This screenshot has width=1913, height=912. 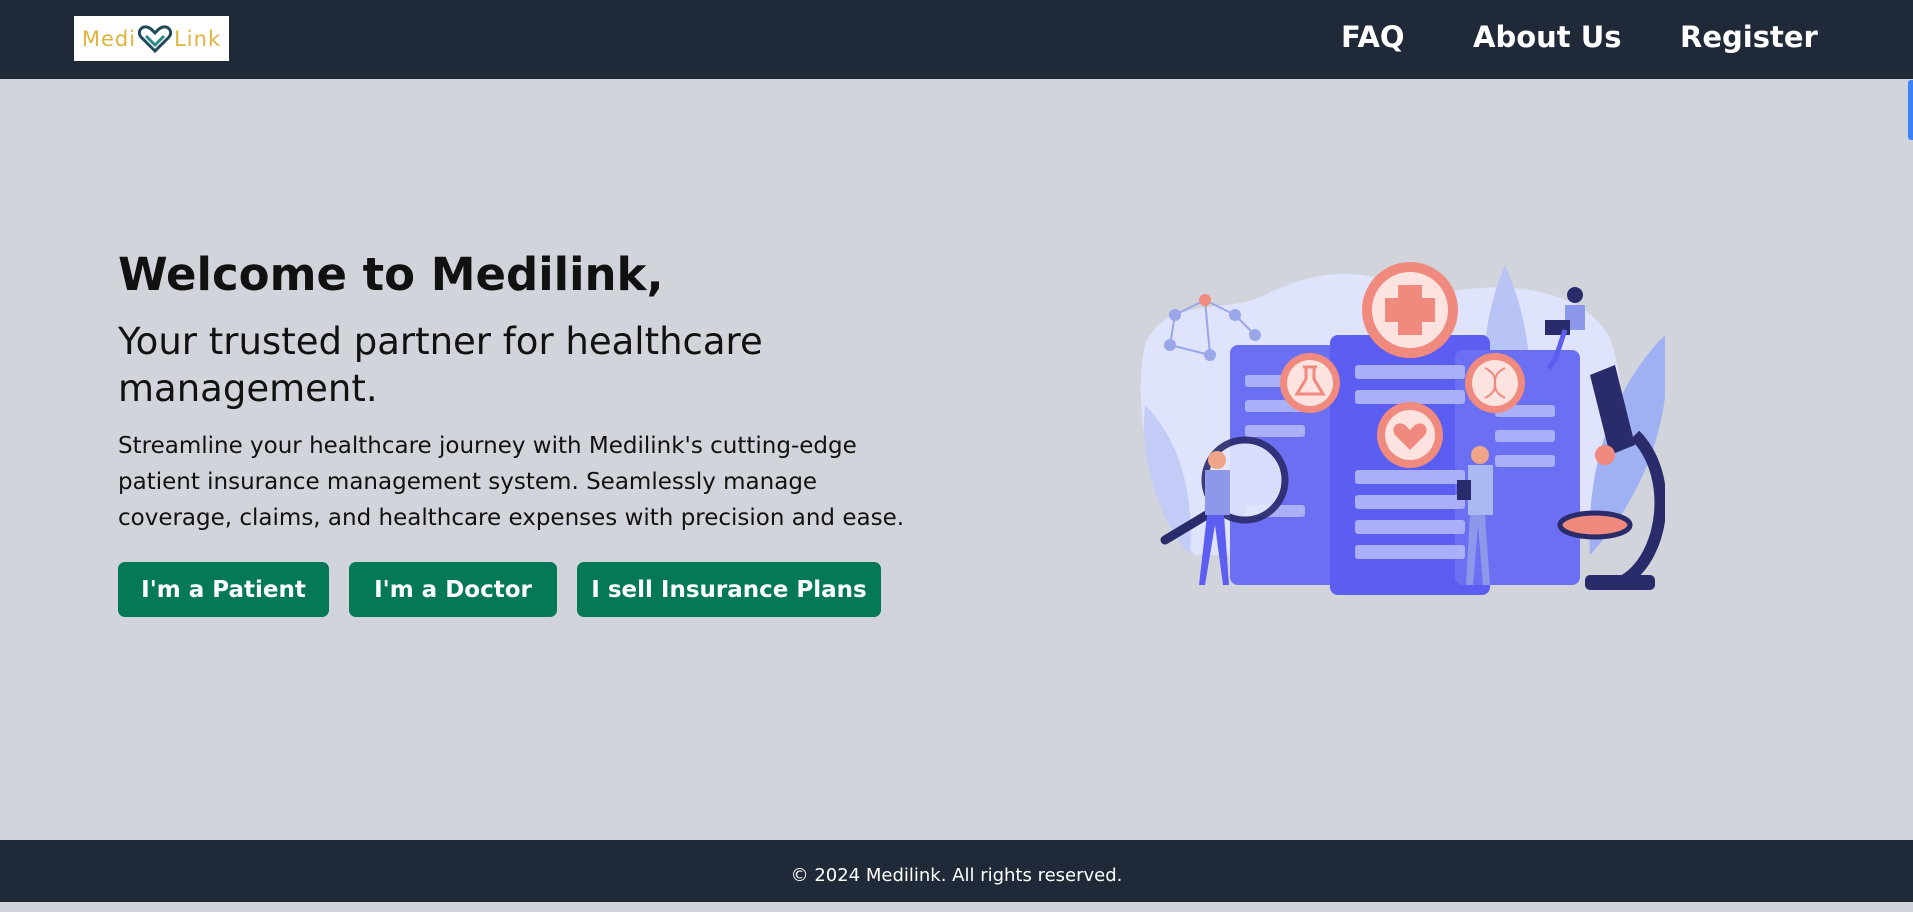 I want to click on healthcare-illustration, so click(x=1402, y=428).